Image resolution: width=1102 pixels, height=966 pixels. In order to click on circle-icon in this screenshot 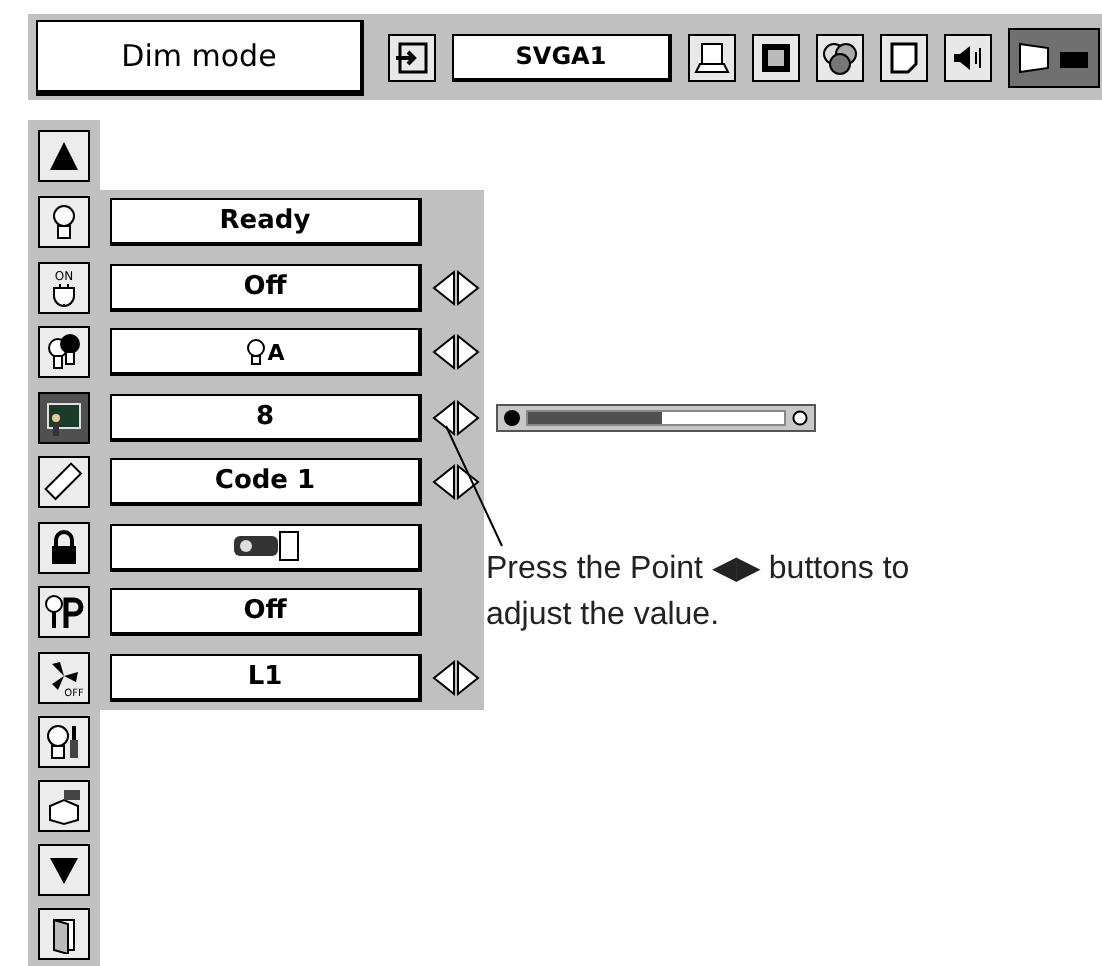, I will do `click(800, 417)`.